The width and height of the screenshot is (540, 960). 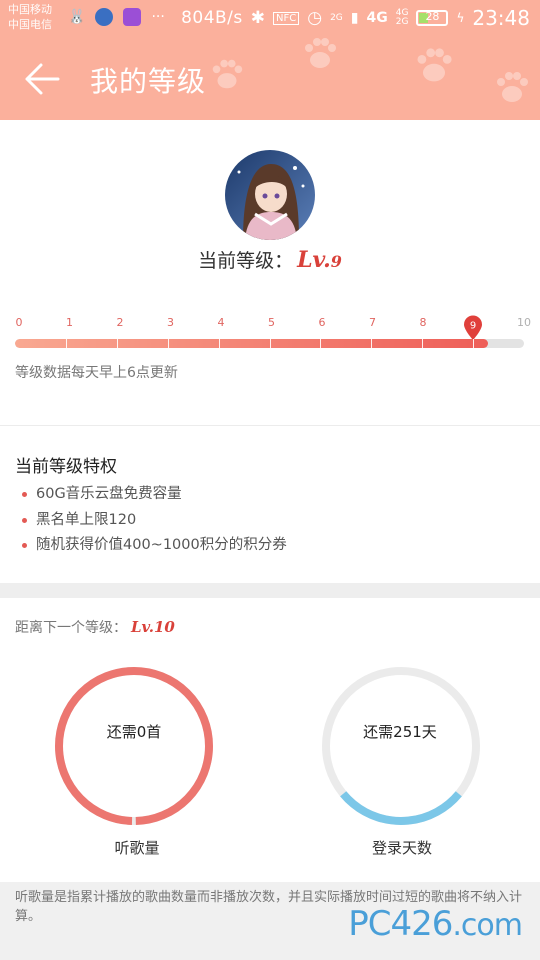 I want to click on current-level-marker: 9, so click(x=473, y=327).